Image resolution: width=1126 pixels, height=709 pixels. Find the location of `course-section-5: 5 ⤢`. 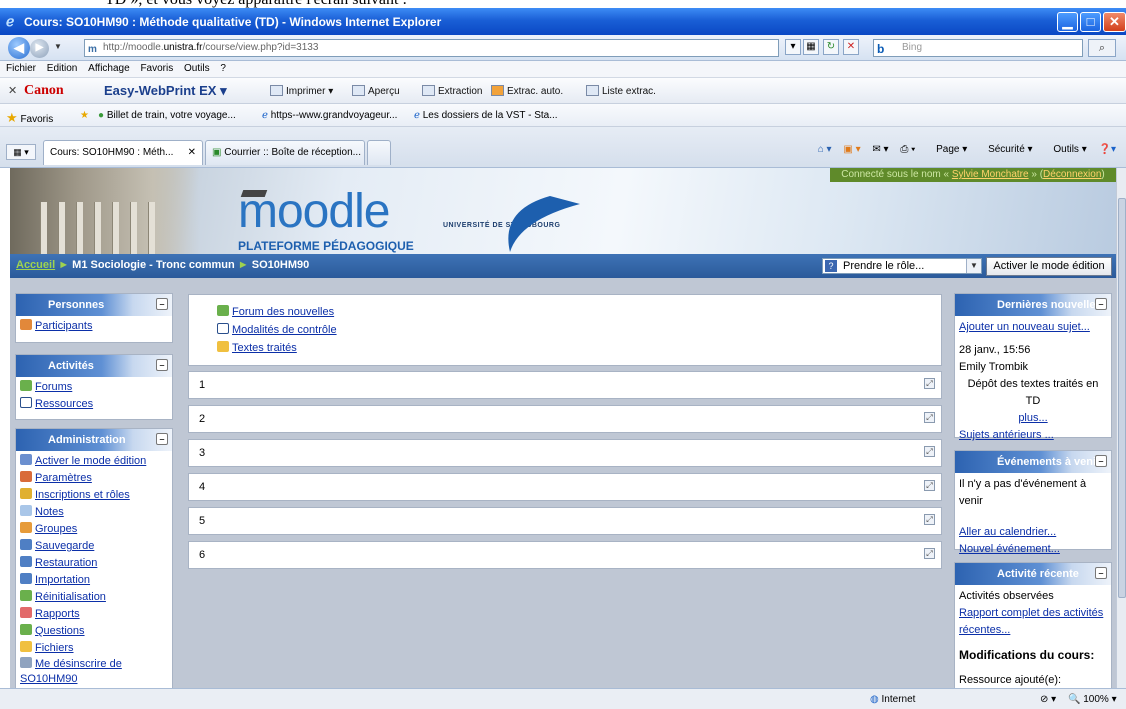

course-section-5: 5 ⤢ is located at coordinates (565, 521).